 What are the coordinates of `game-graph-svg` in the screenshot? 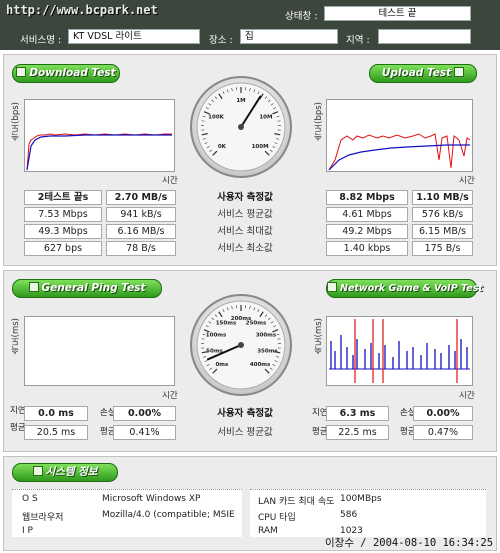 It's located at (399, 351).